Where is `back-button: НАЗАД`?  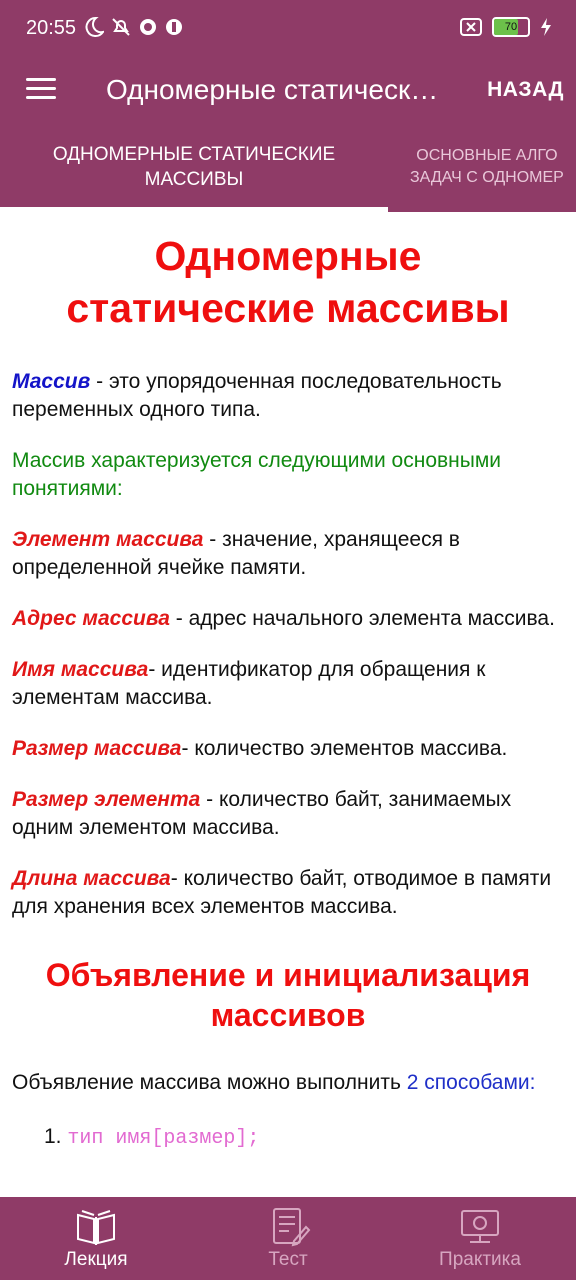 back-button: НАЗАД is located at coordinates (525, 90).